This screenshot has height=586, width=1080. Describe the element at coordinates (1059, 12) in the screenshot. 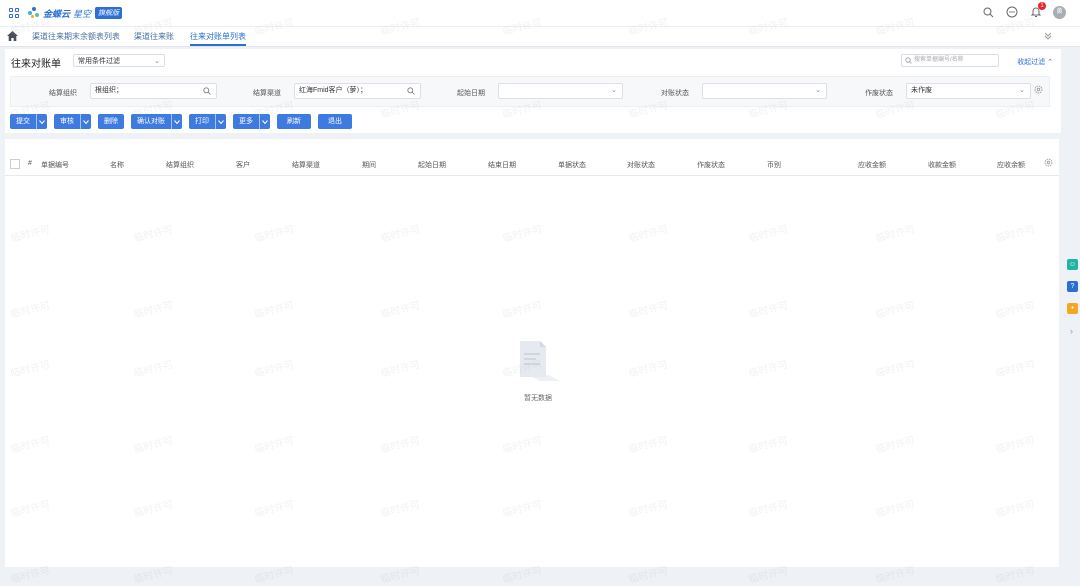

I see `user-avatar: 黄` at that location.